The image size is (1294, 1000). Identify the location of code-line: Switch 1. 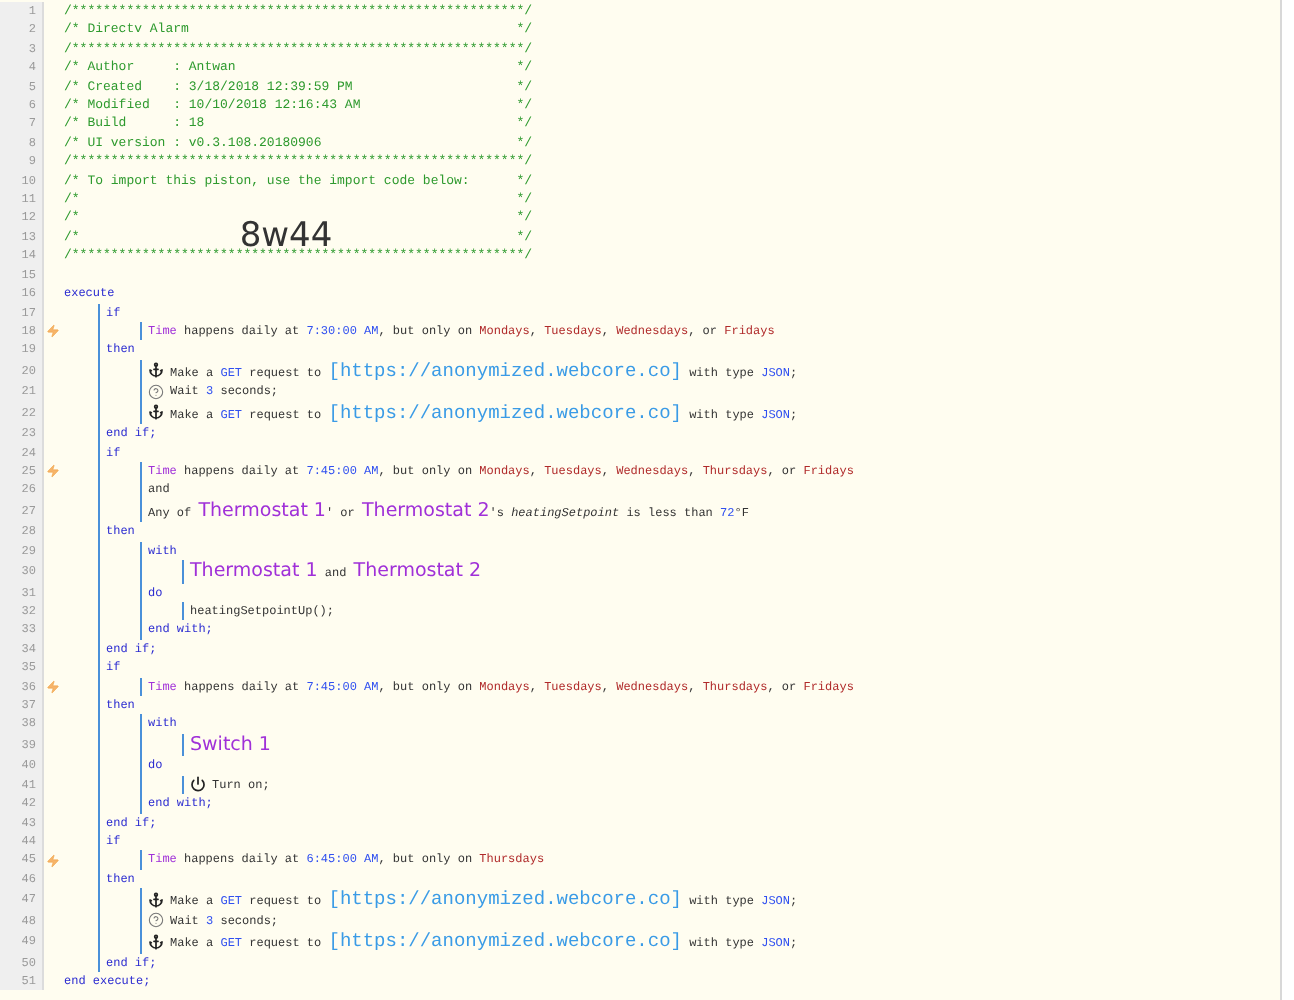
(230, 745).